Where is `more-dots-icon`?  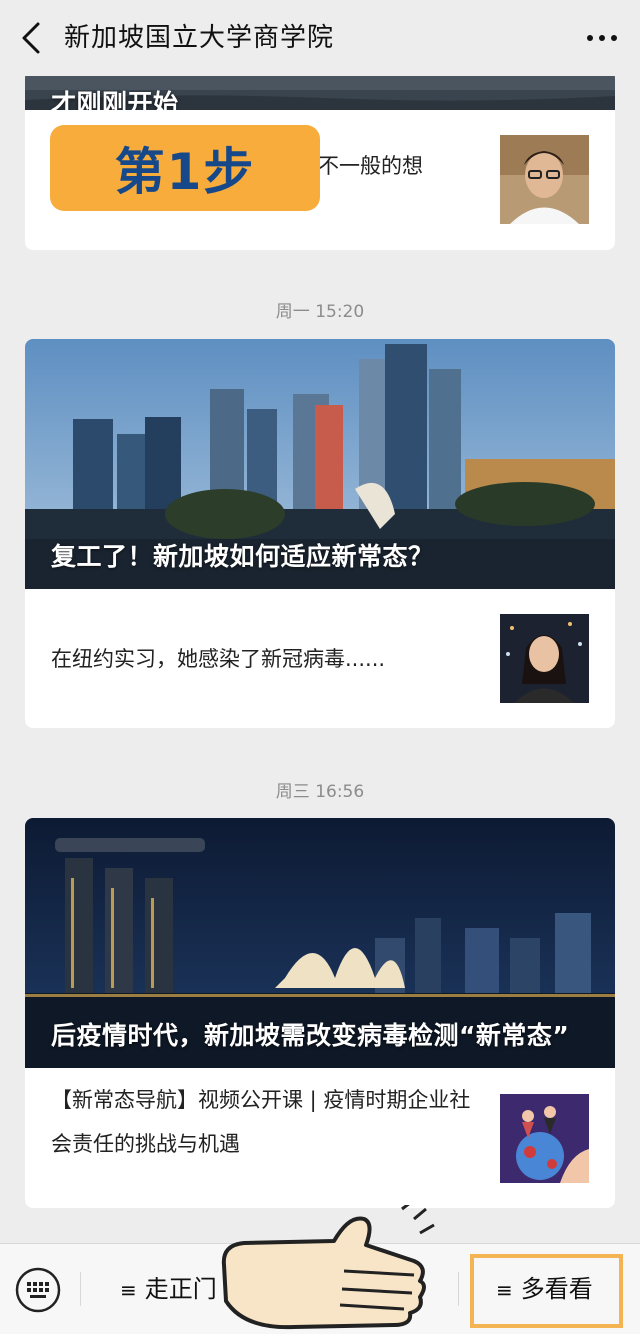 more-dots-icon is located at coordinates (602, 38).